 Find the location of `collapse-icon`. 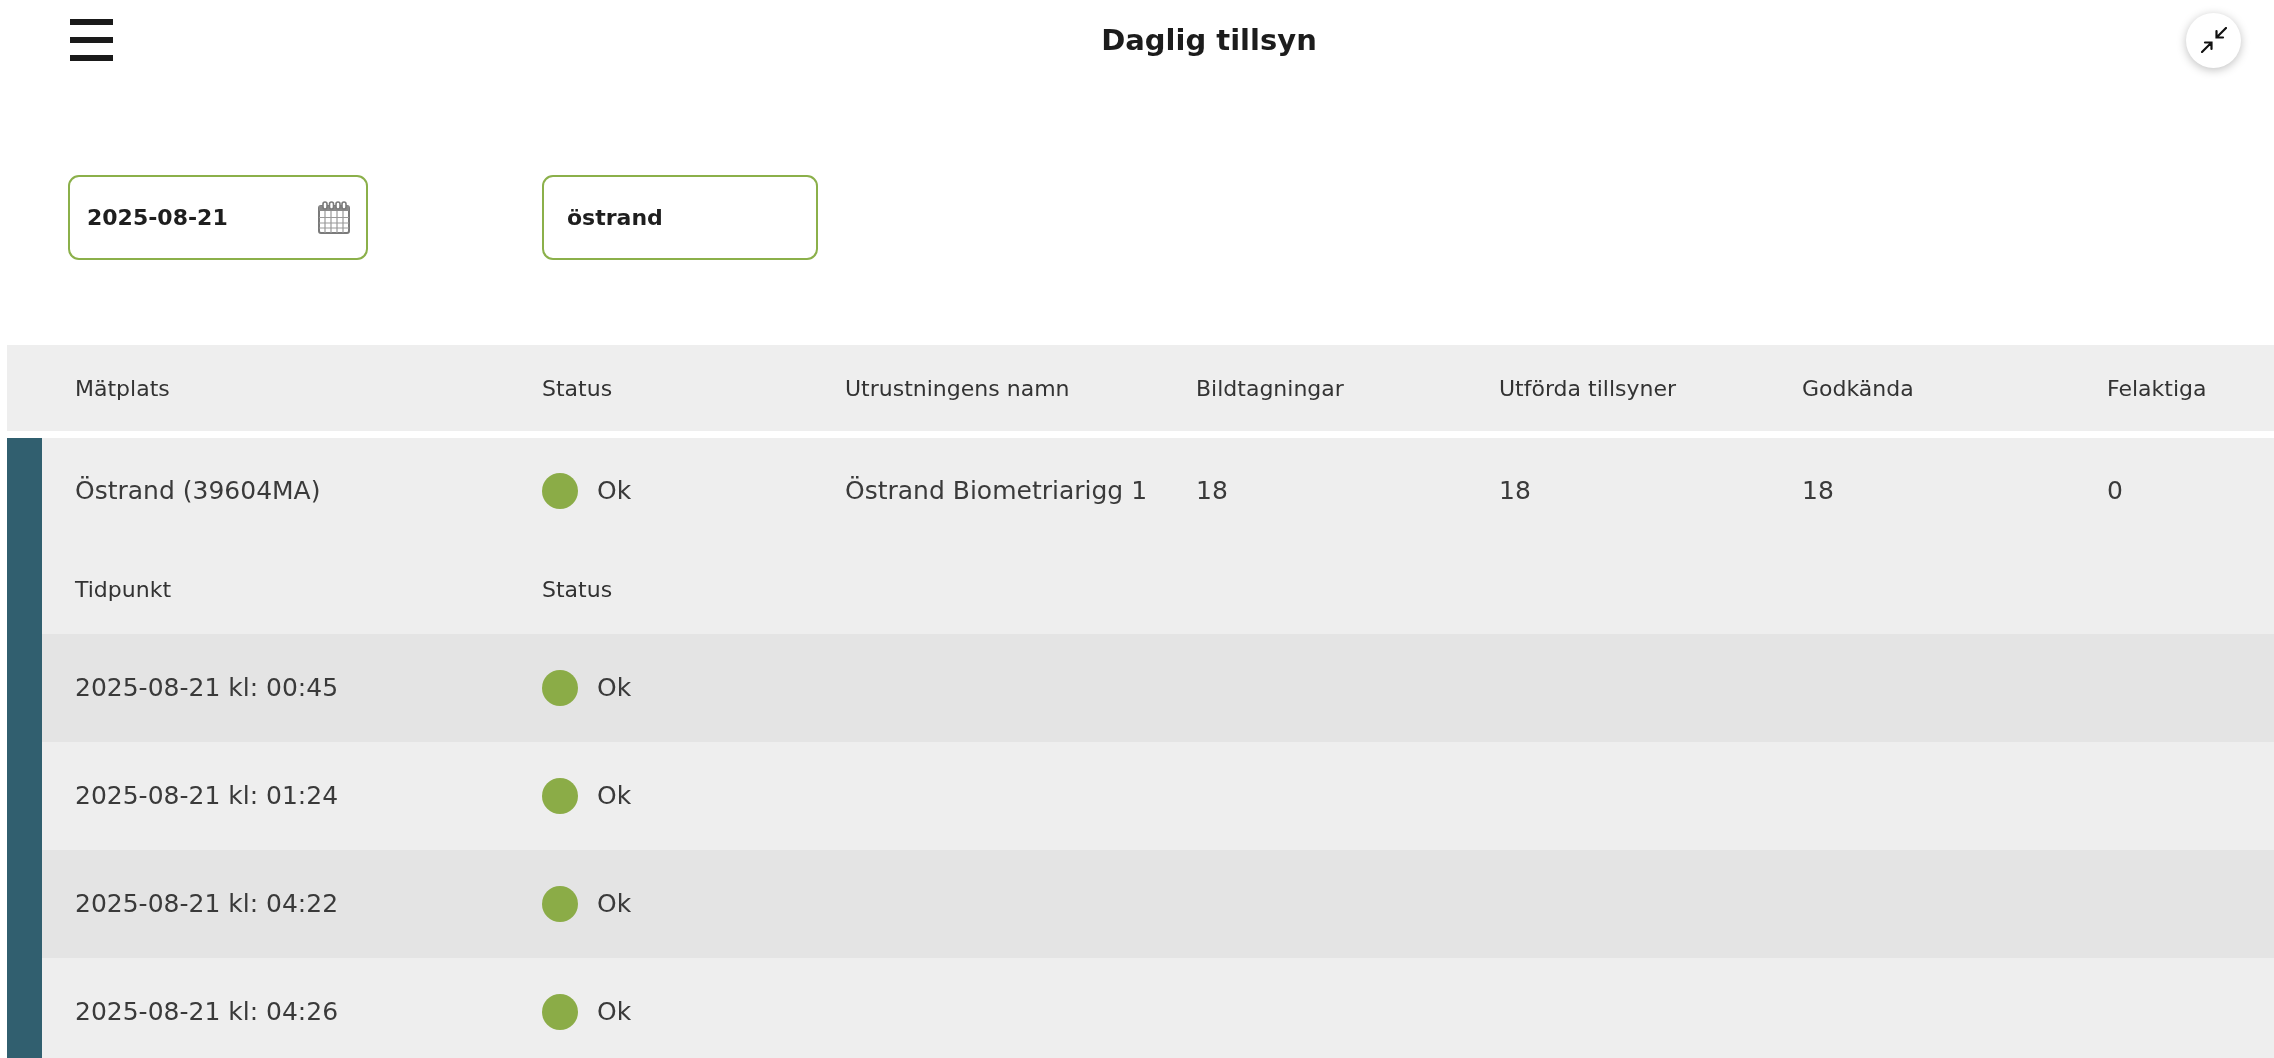

collapse-icon is located at coordinates (2213, 40).